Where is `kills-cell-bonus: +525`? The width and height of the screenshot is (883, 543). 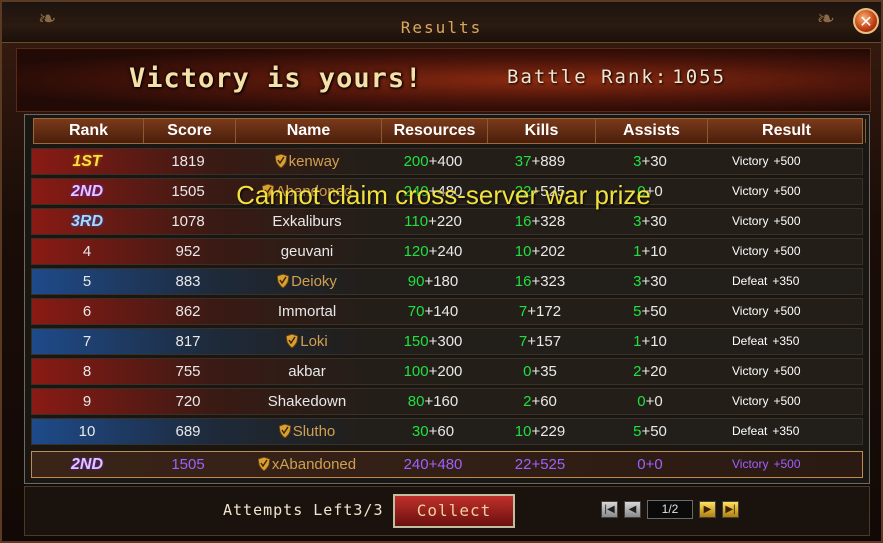 kills-cell-bonus: +525 is located at coordinates (548, 464).